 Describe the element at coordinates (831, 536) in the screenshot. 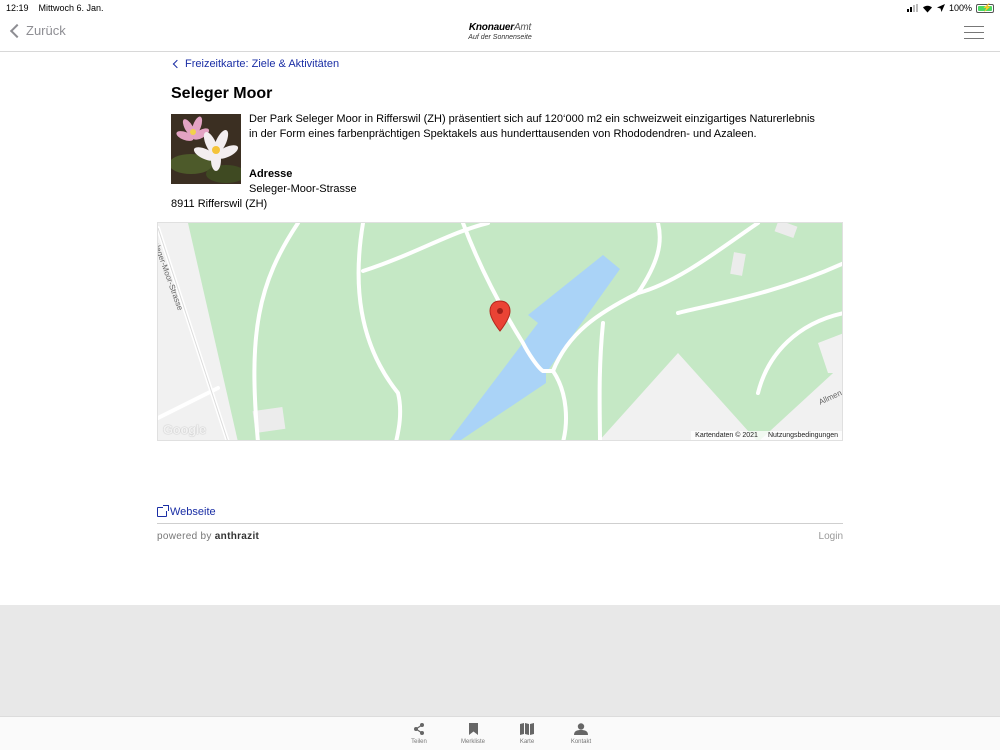

I see `login-link: Login` at that location.